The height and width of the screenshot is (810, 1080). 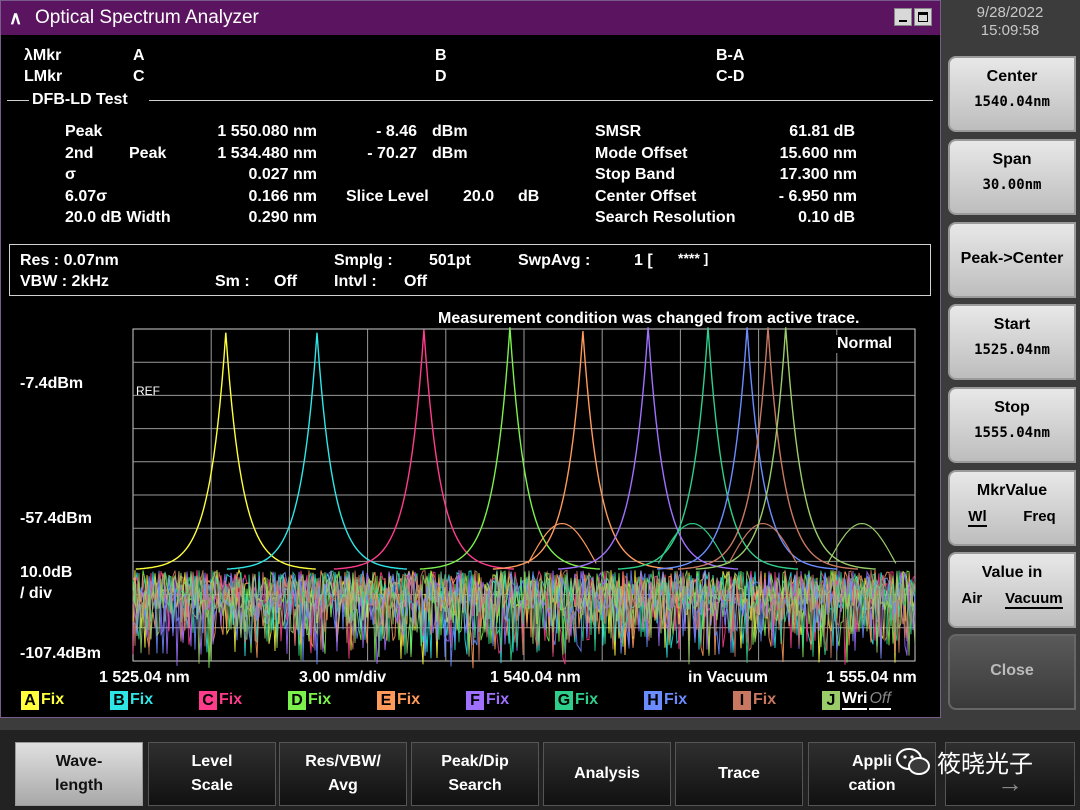 What do you see at coordinates (475, 774) in the screenshot?
I see `peak-dip-search-softkey: Peak/Dip Search` at bounding box center [475, 774].